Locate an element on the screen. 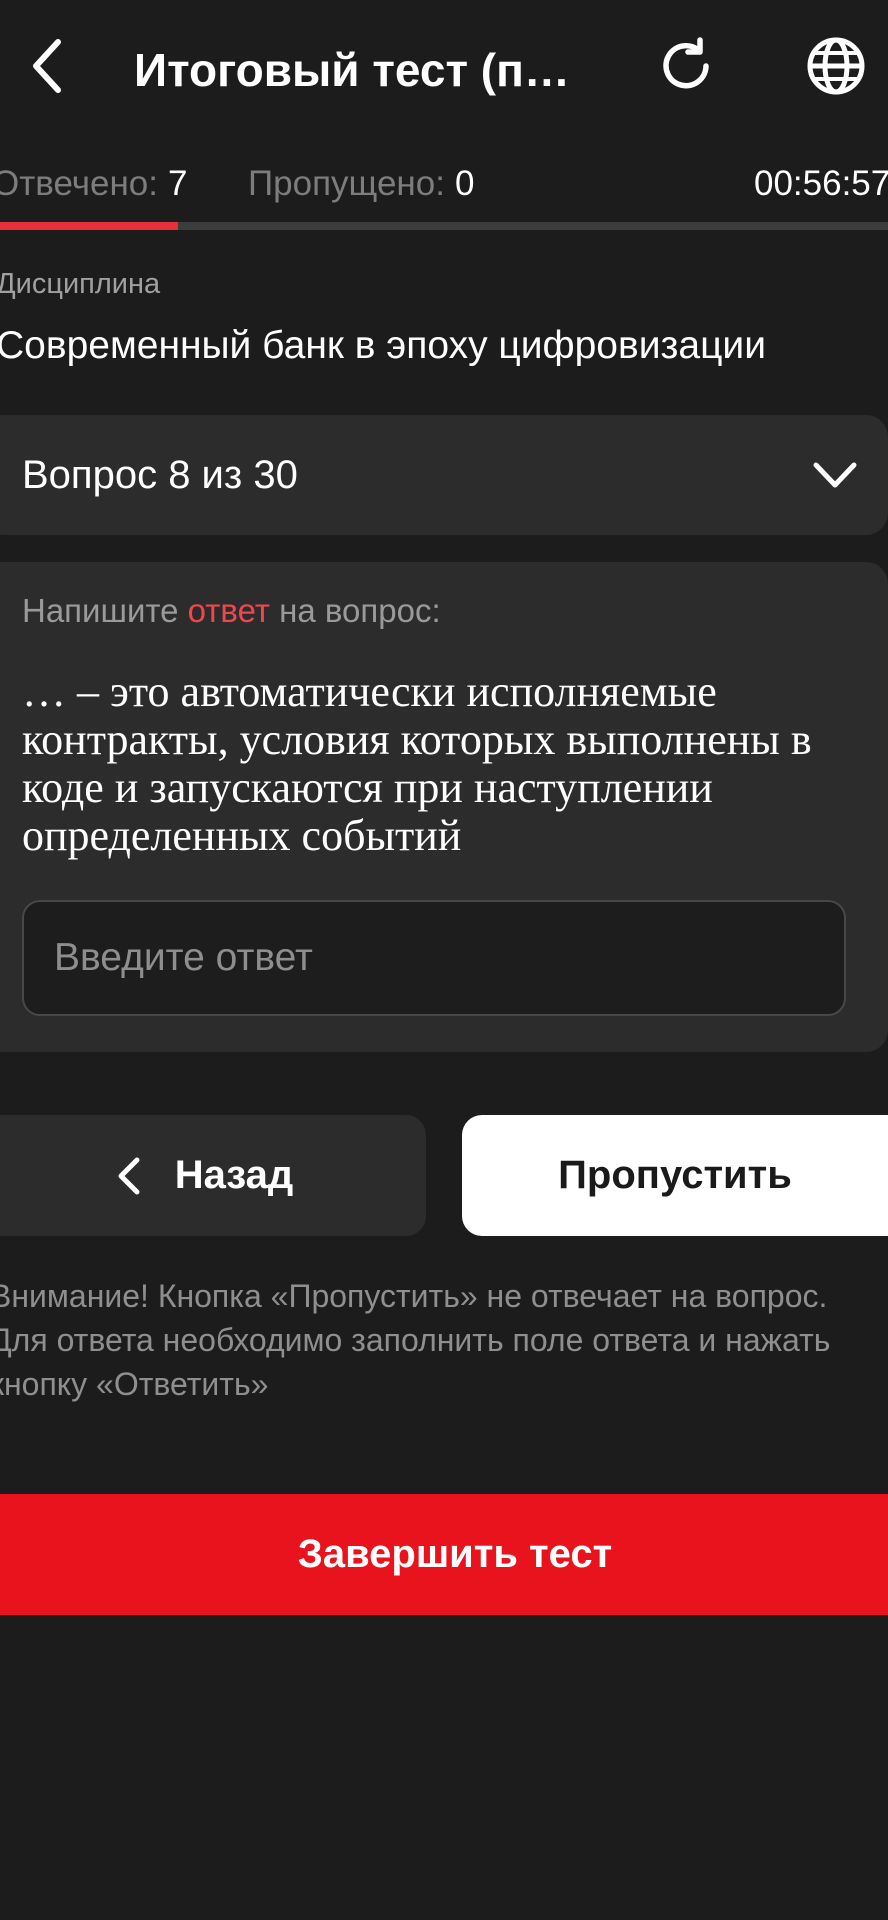  skipped-label: Пропущено: is located at coordinates (346, 183).